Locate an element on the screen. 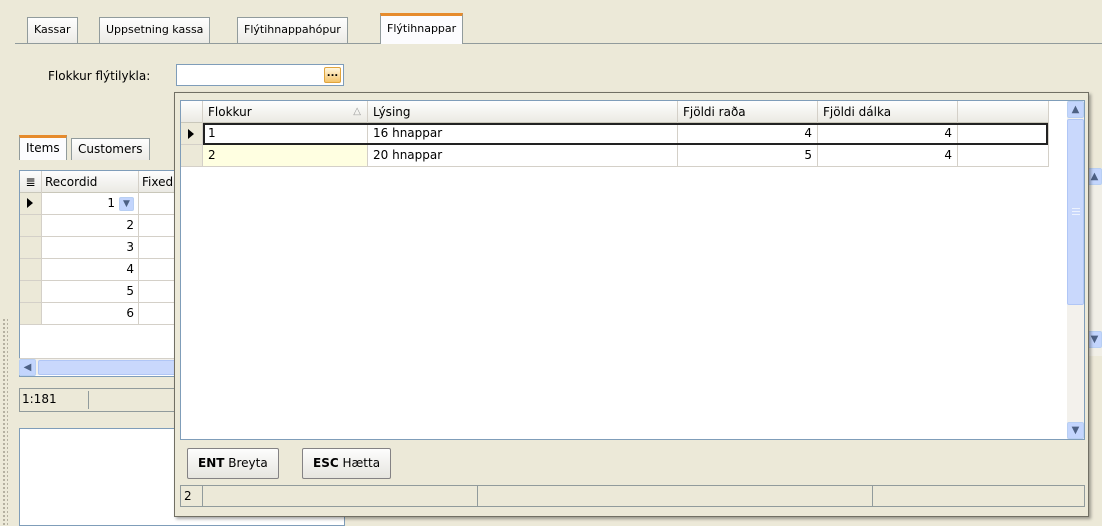  edit-button: ENT Breyta is located at coordinates (233, 463).